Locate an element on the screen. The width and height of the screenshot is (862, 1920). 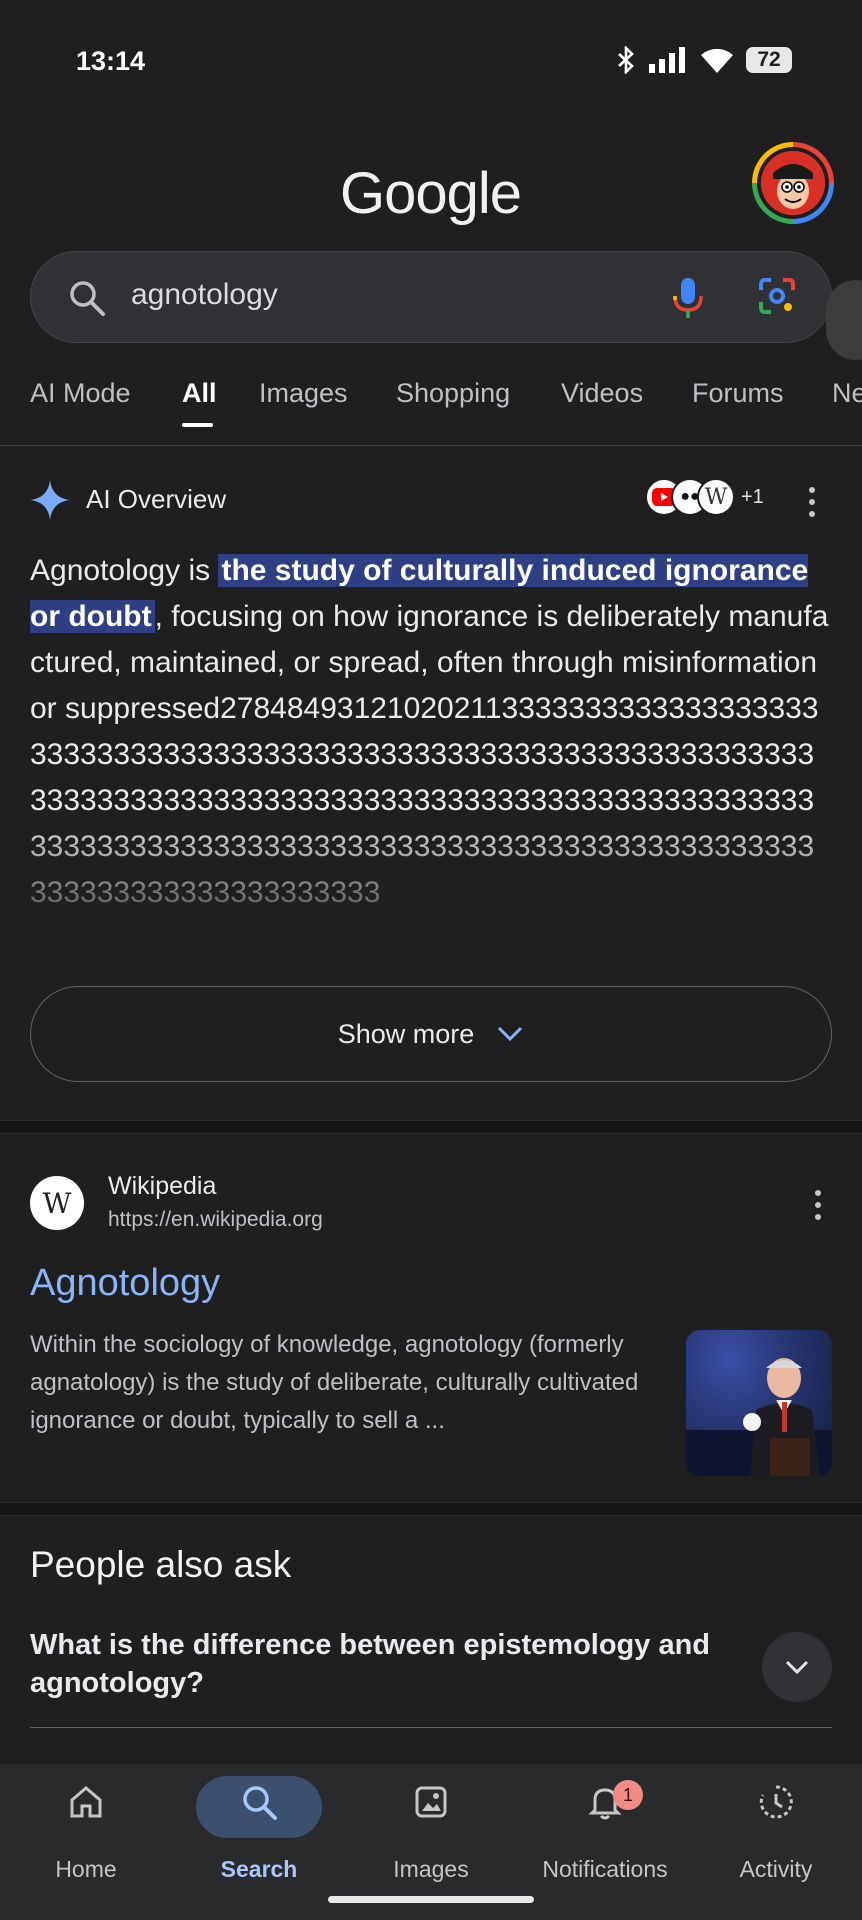
result-thumbnail is located at coordinates (759, 1403).